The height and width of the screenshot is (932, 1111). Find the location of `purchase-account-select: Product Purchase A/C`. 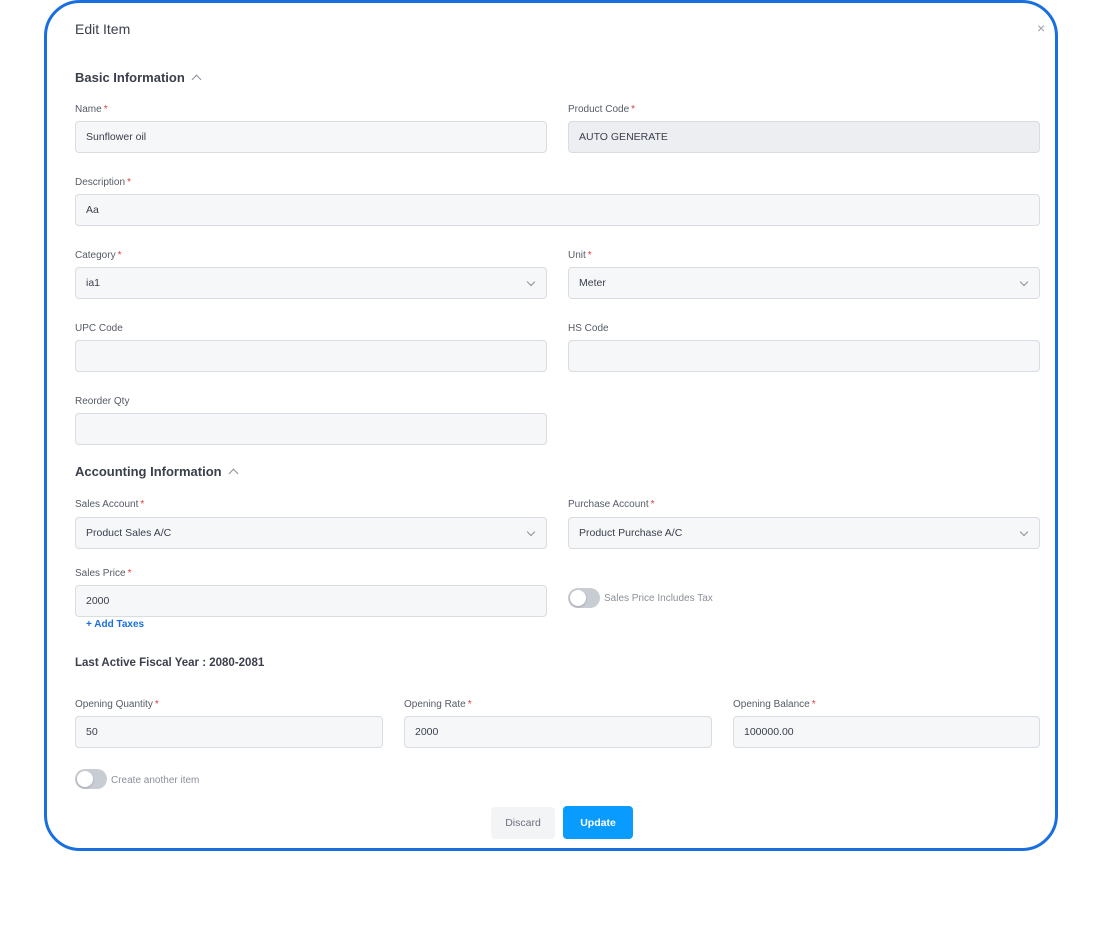

purchase-account-select: Product Purchase A/C is located at coordinates (804, 533).